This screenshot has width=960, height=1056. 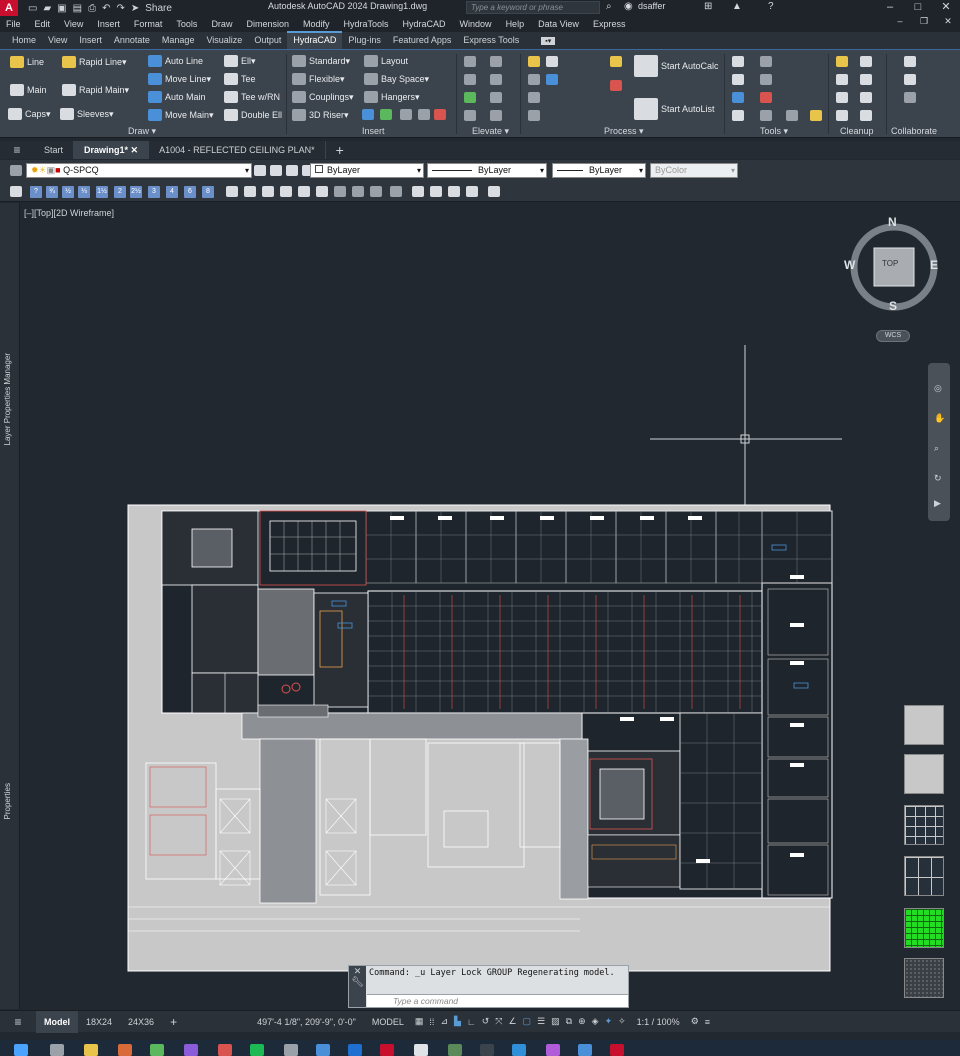 I want to click on tab-featured-apps: Featured Apps, so click(x=422, y=41).